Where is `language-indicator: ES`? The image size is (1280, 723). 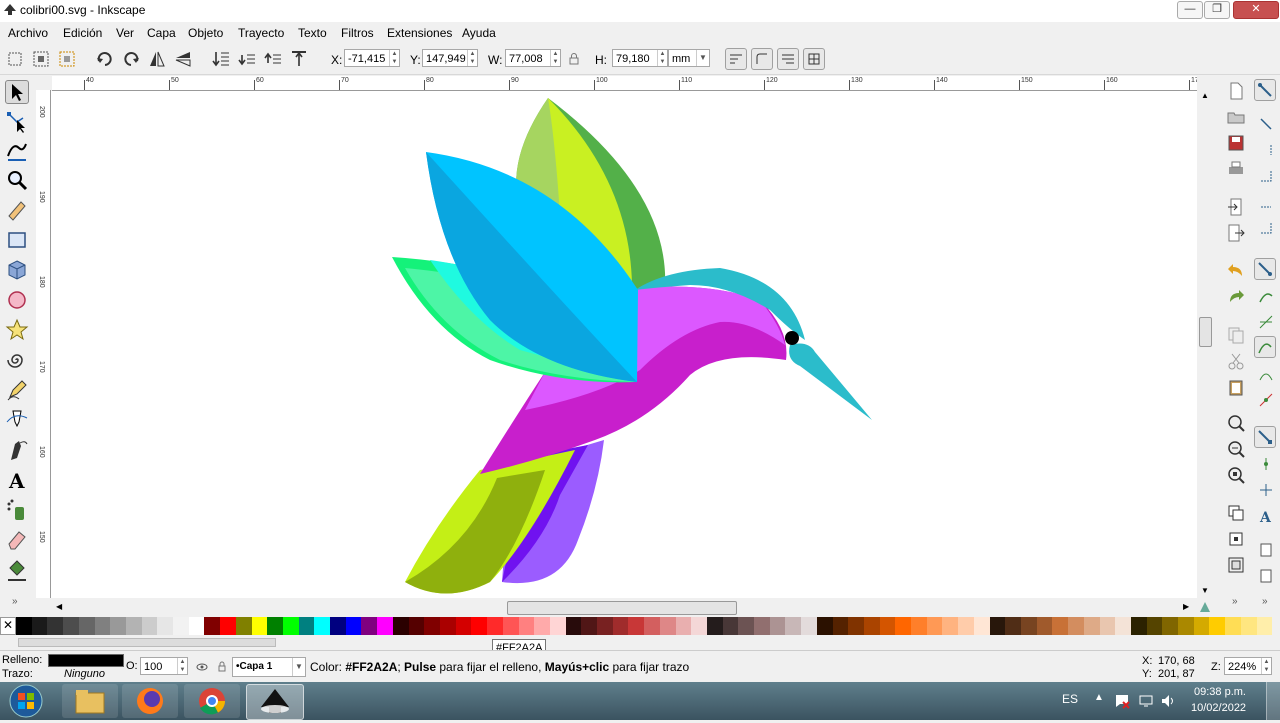
language-indicator: ES is located at coordinates (1070, 699).